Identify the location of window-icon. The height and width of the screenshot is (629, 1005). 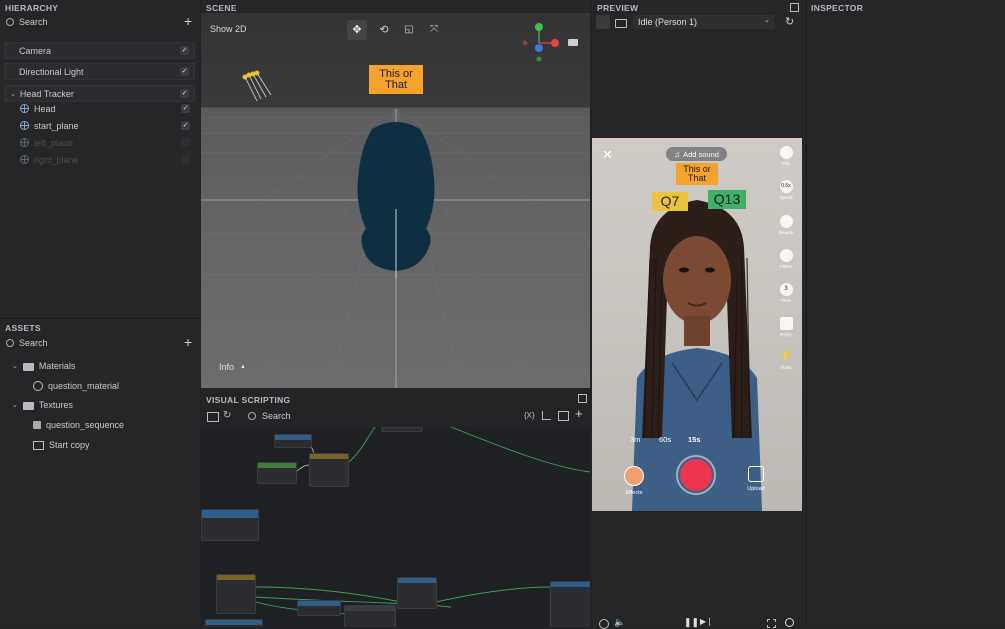
(563, 416).